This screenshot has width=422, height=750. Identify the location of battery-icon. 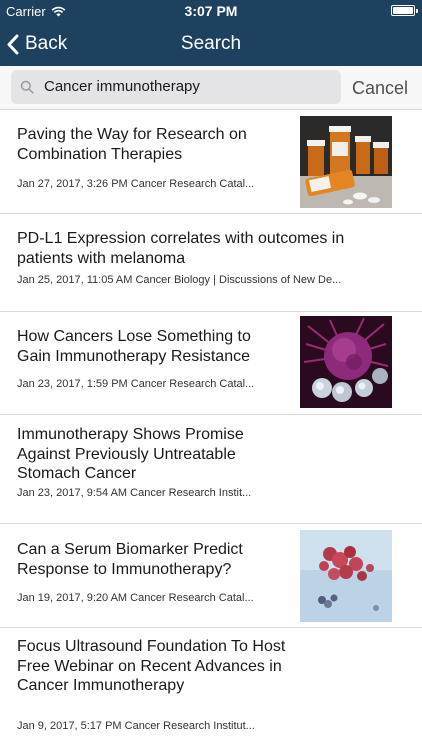
(404, 10).